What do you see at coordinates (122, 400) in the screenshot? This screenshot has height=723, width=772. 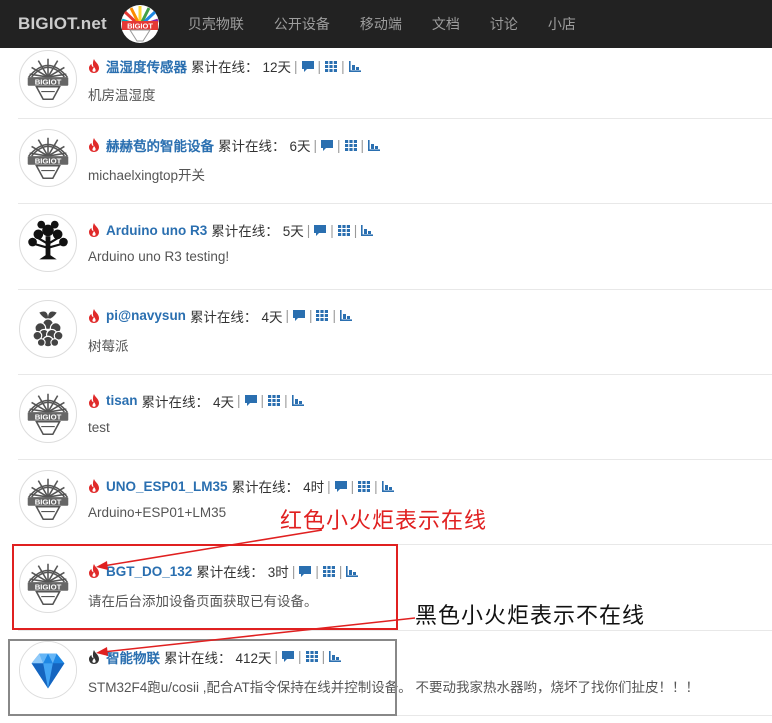 I see `device-name-link: tisan` at bounding box center [122, 400].